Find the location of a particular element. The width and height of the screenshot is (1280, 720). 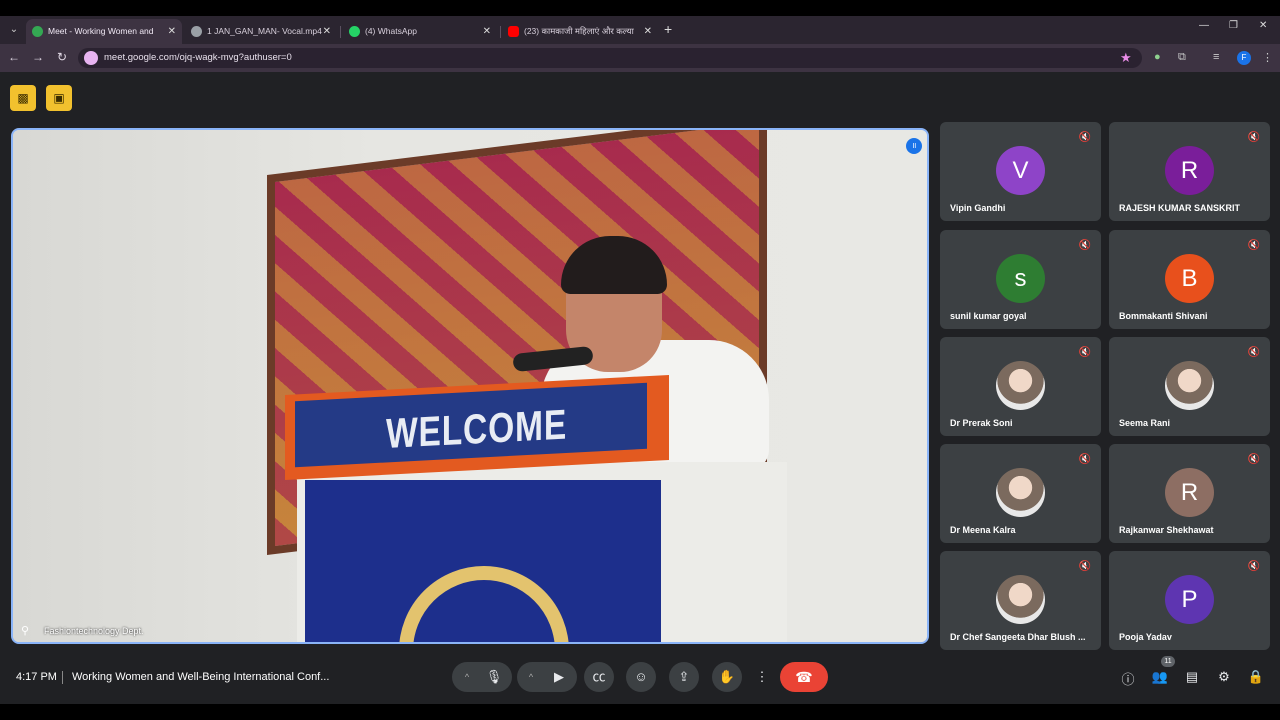

restore-icon: ❐ is located at coordinates (1233, 25).